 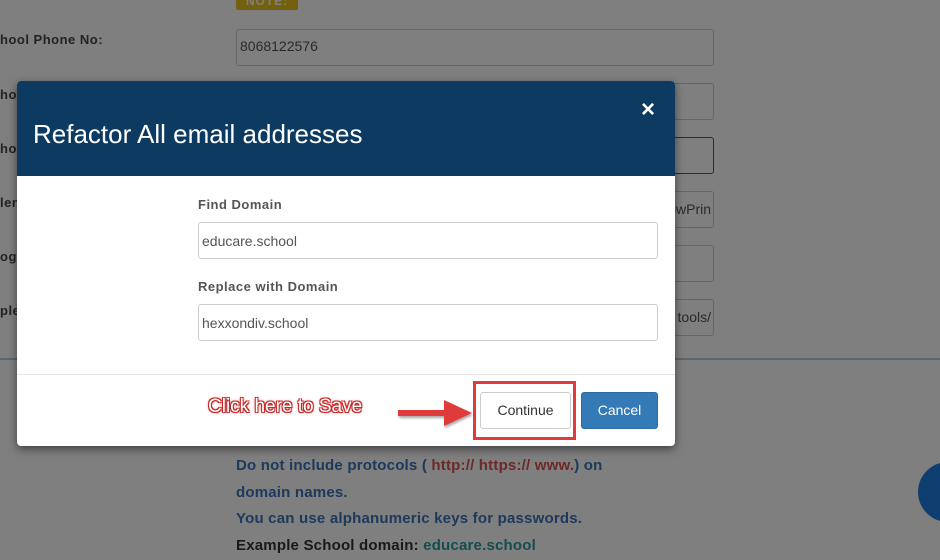 What do you see at coordinates (346, 374) in the screenshot?
I see `modal-footer-divider` at bounding box center [346, 374].